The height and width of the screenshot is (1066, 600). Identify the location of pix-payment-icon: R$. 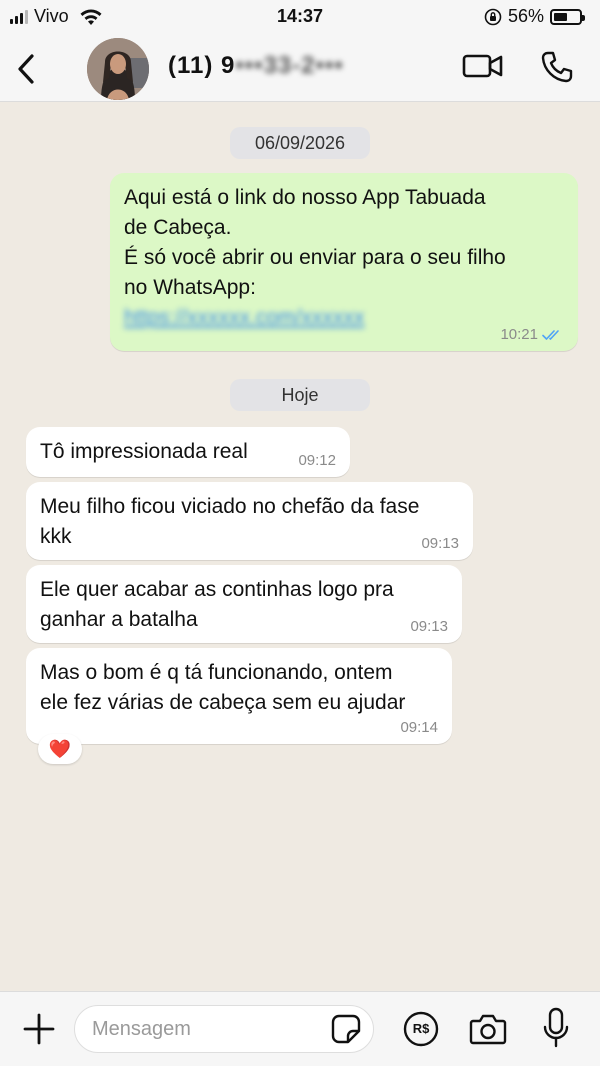
(421, 1029).